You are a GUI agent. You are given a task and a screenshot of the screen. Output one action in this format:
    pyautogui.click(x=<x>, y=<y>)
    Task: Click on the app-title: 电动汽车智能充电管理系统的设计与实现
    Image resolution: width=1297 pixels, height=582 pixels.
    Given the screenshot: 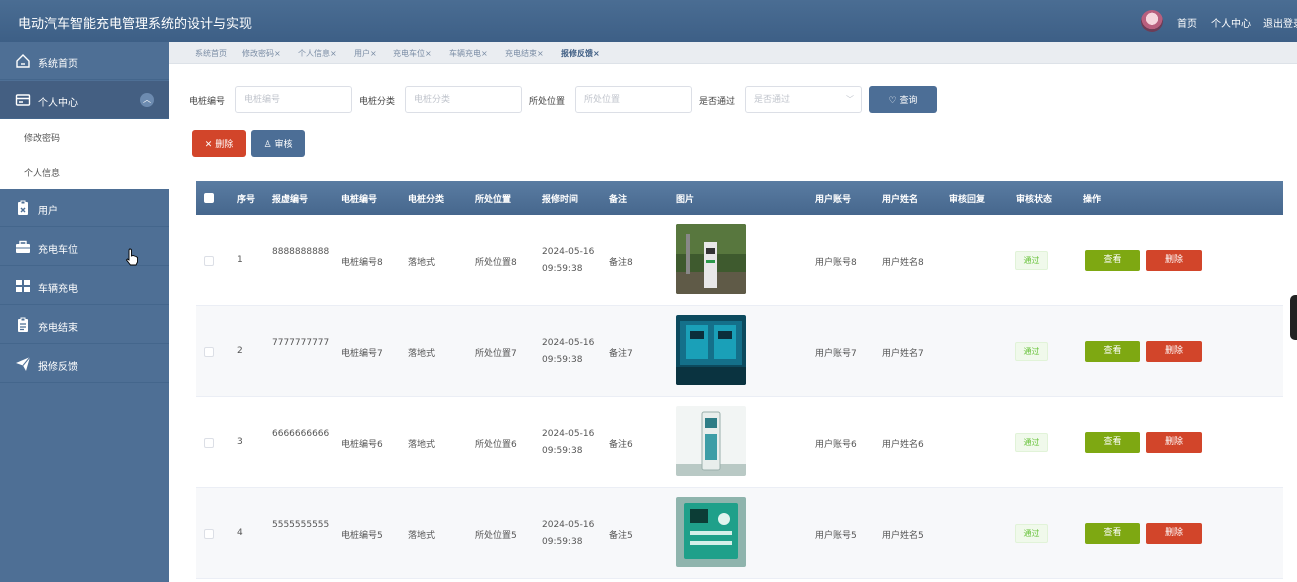 What is the action you would take?
    pyautogui.click(x=135, y=24)
    